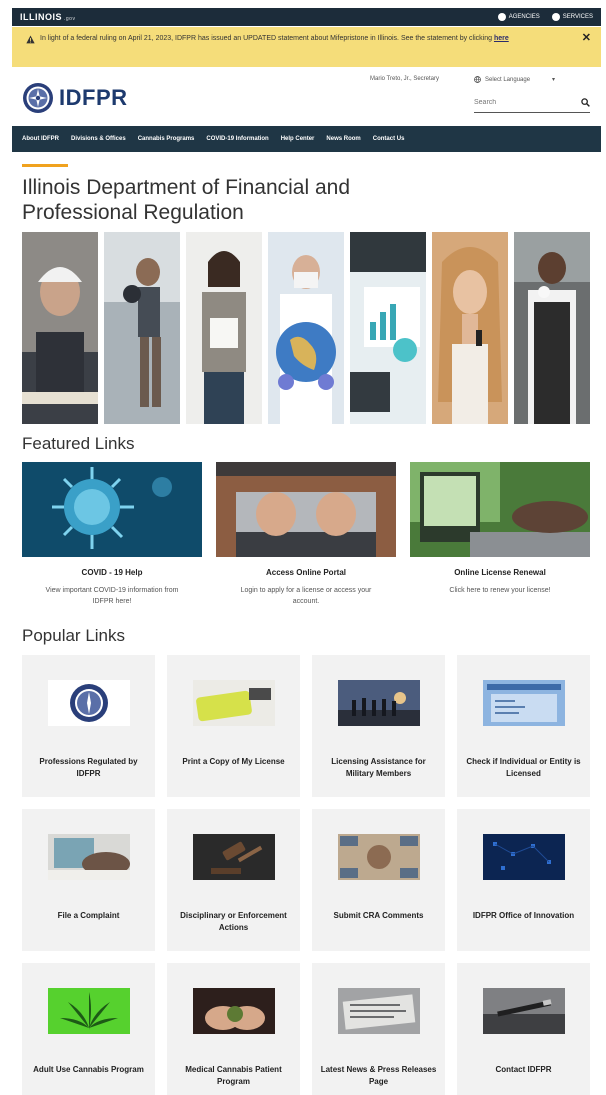 Image resolution: width=606 pixels, height=1095 pixels. Describe the element at coordinates (233, 761) in the screenshot. I see `popular-card-label: Print a Copy of My License` at that location.